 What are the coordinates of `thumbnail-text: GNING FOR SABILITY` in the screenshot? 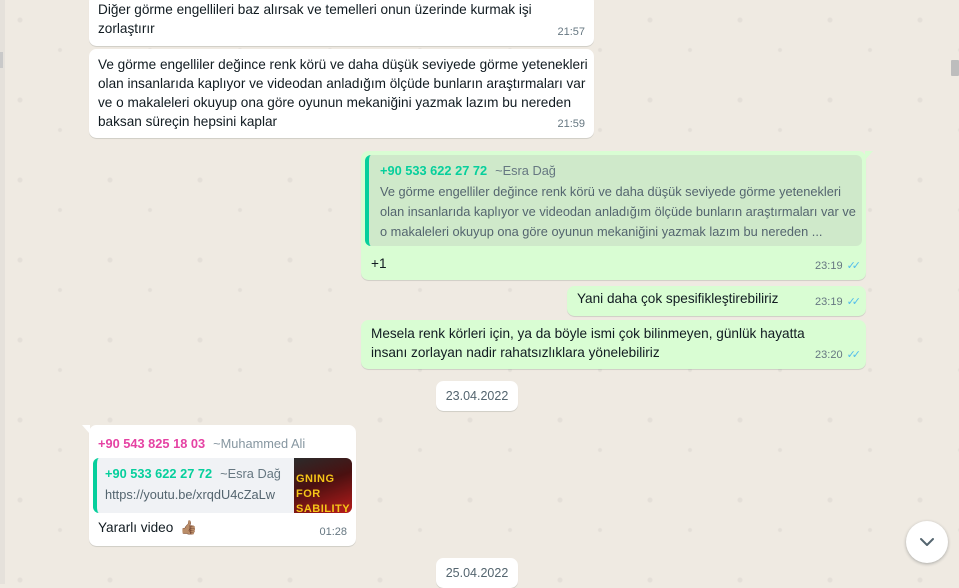 It's located at (323, 493).